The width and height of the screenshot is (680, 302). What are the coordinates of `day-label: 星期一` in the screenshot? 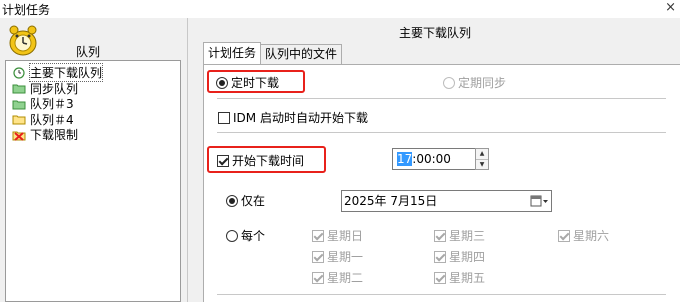 It's located at (345, 257).